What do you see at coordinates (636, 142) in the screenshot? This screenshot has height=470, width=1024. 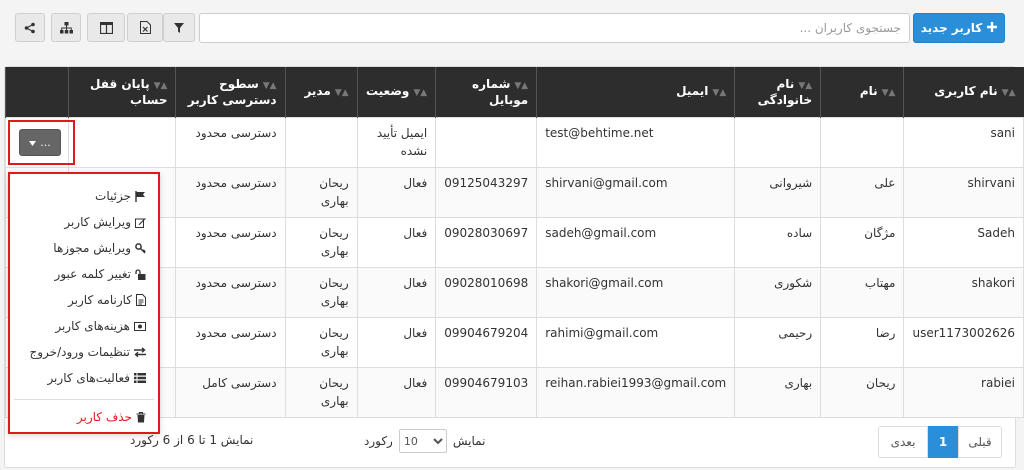 I see `cell-email: test@behtime.net` at bounding box center [636, 142].